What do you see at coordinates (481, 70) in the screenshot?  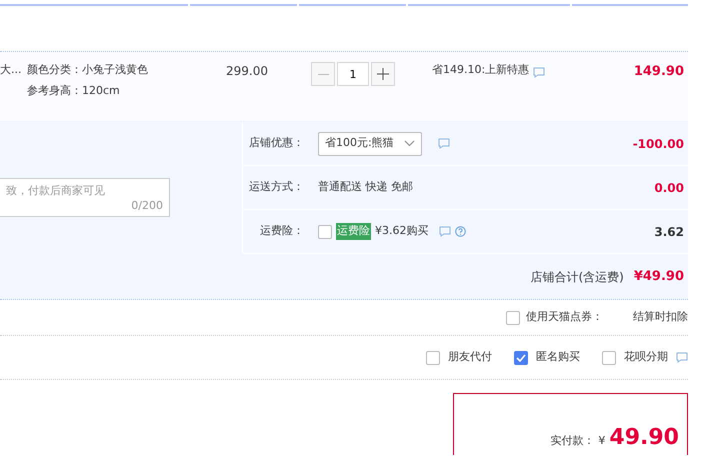 I see `promotion-text: 省149.10:上新特惠` at bounding box center [481, 70].